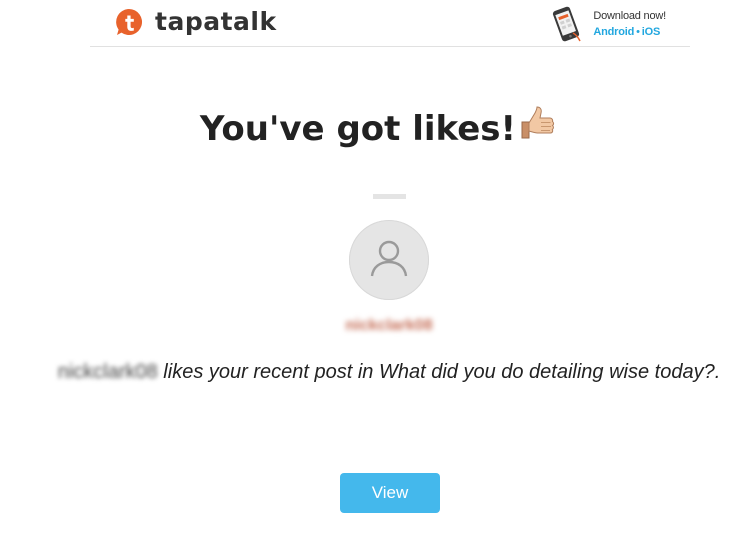  Describe the element at coordinates (216, 21) in the screenshot. I see `brand-name: tapatalk` at that location.